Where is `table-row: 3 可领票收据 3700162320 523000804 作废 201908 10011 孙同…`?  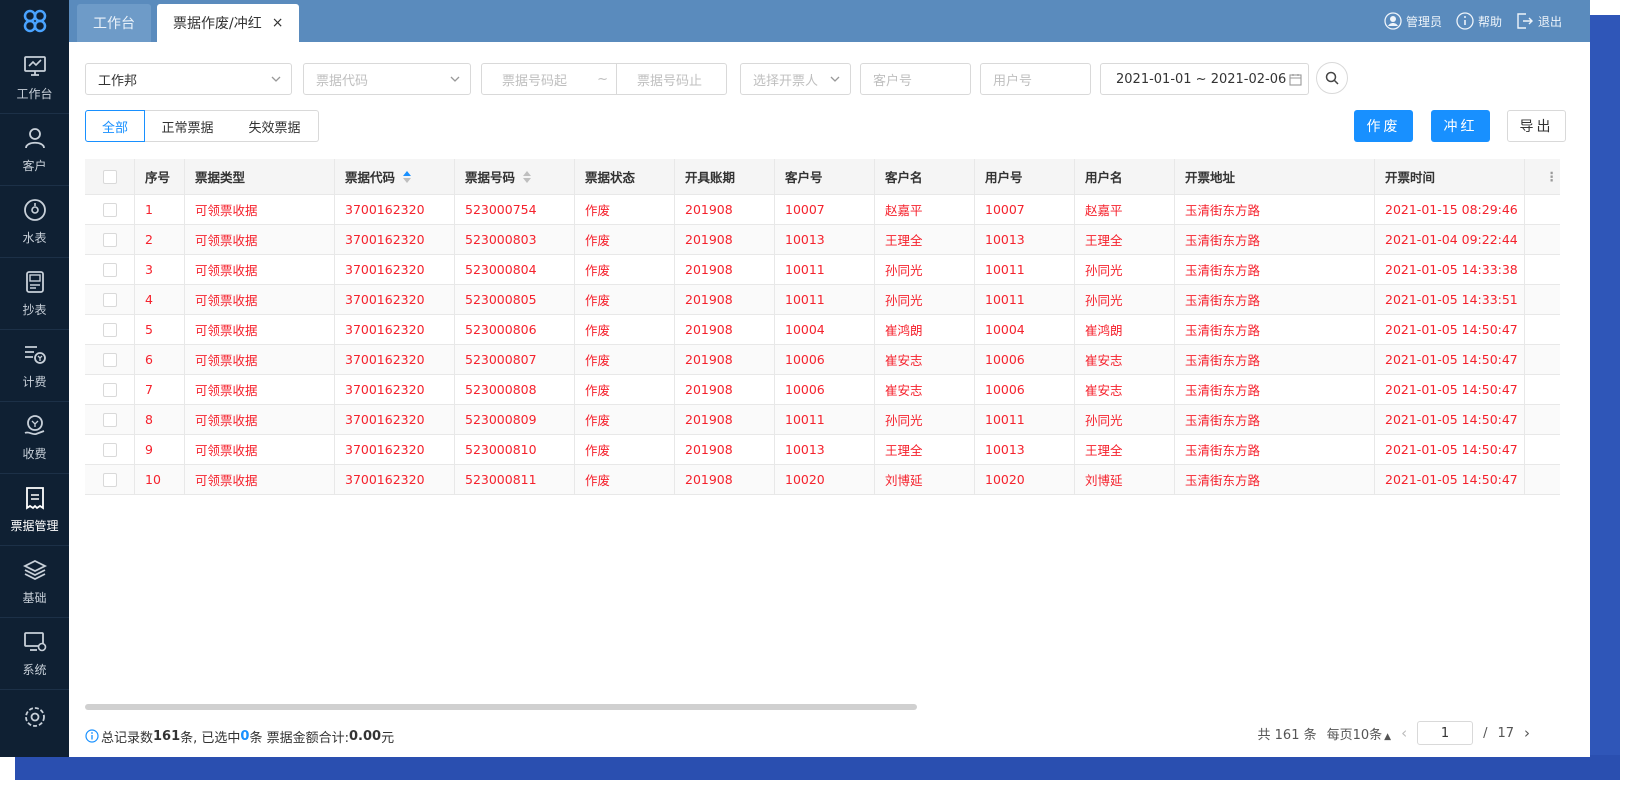 table-row: 3 可领票收据 3700162320 523000804 作废 201908 10011 孙同… is located at coordinates (822, 270).